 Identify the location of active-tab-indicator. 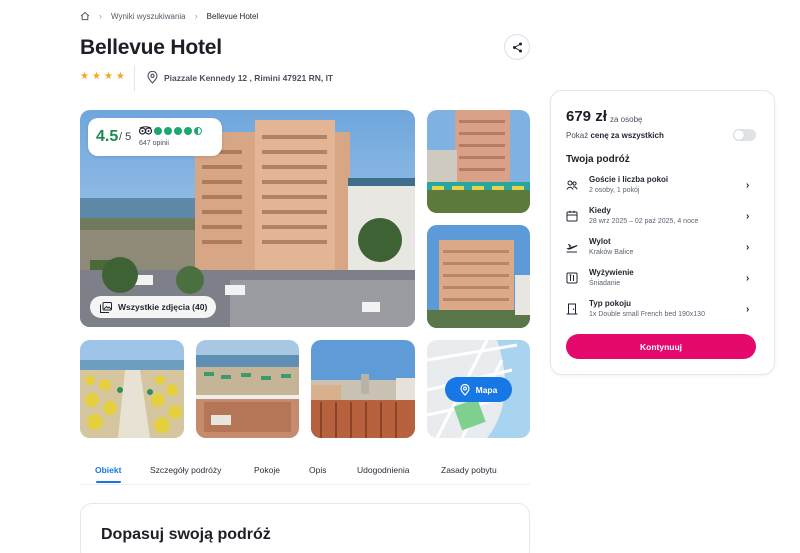
(108, 482).